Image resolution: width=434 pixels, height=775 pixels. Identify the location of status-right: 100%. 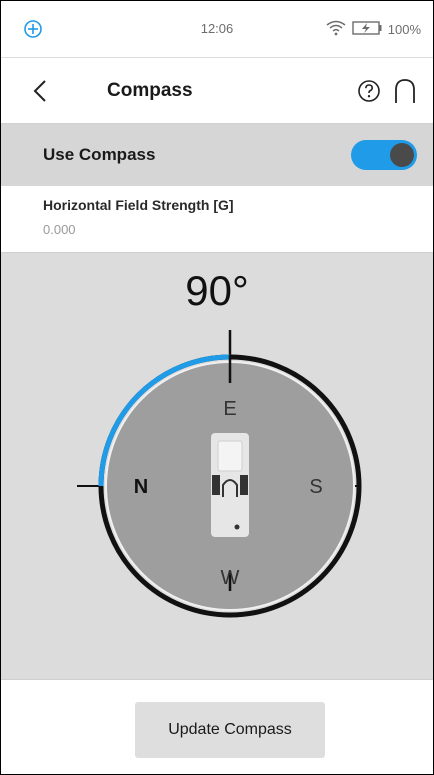
(373, 29).